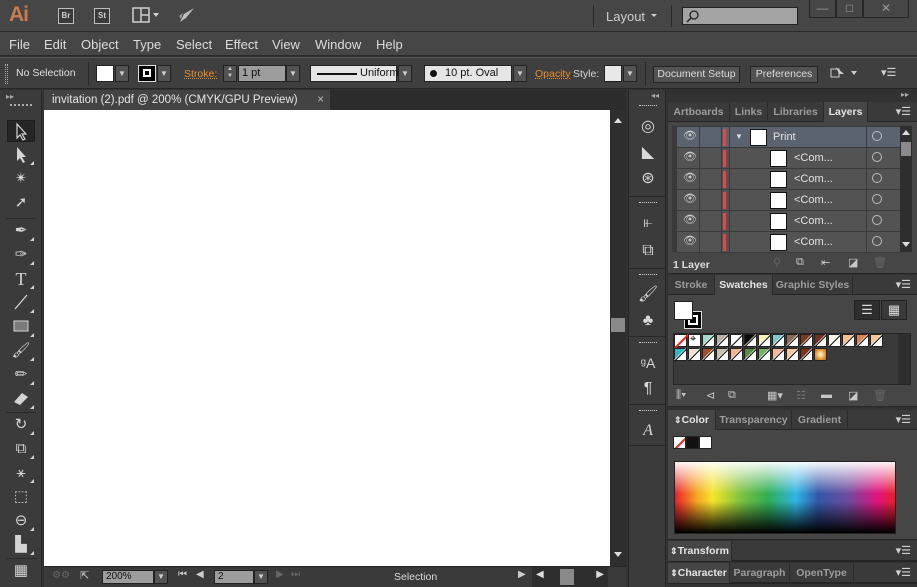  I want to click on brush-dropdown: ▼, so click(520, 73).